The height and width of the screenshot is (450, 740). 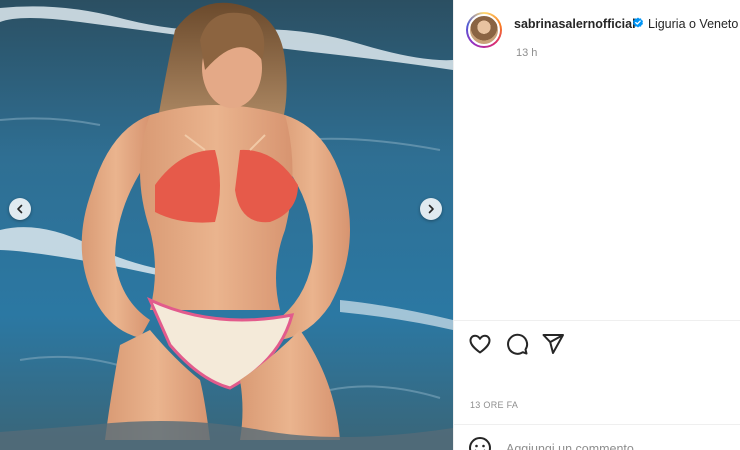 I want to click on comment-input, so click(x=616, y=445).